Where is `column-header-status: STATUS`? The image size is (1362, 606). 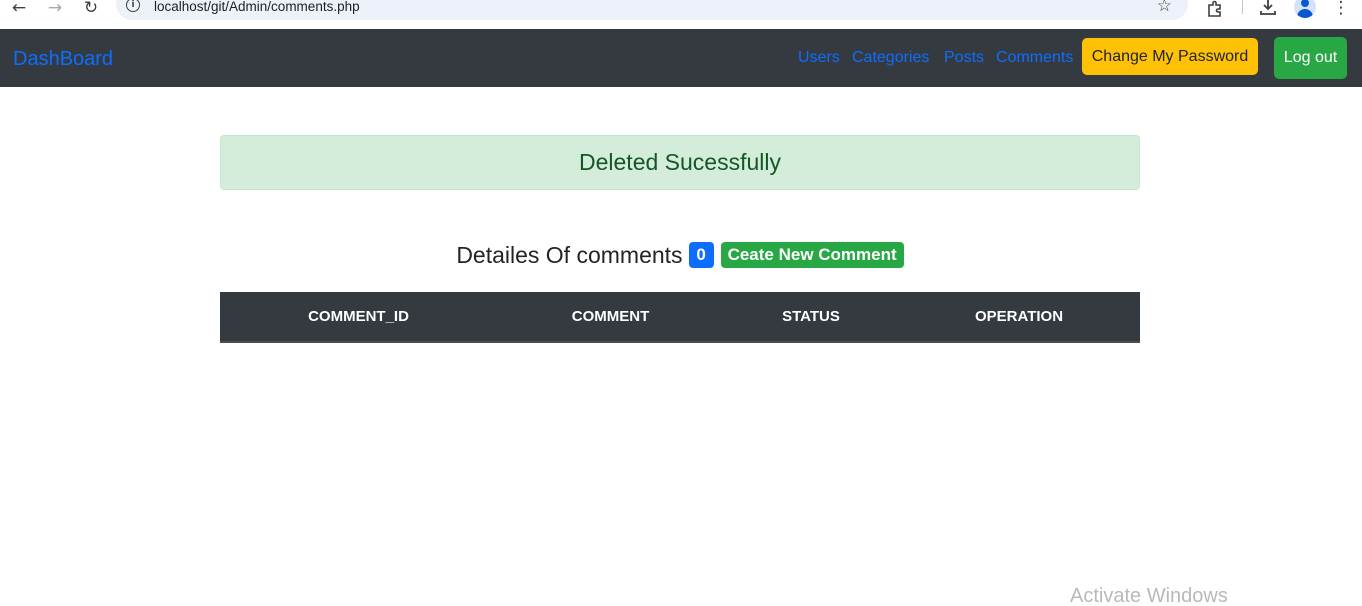
column-header-status: STATUS is located at coordinates (811, 317).